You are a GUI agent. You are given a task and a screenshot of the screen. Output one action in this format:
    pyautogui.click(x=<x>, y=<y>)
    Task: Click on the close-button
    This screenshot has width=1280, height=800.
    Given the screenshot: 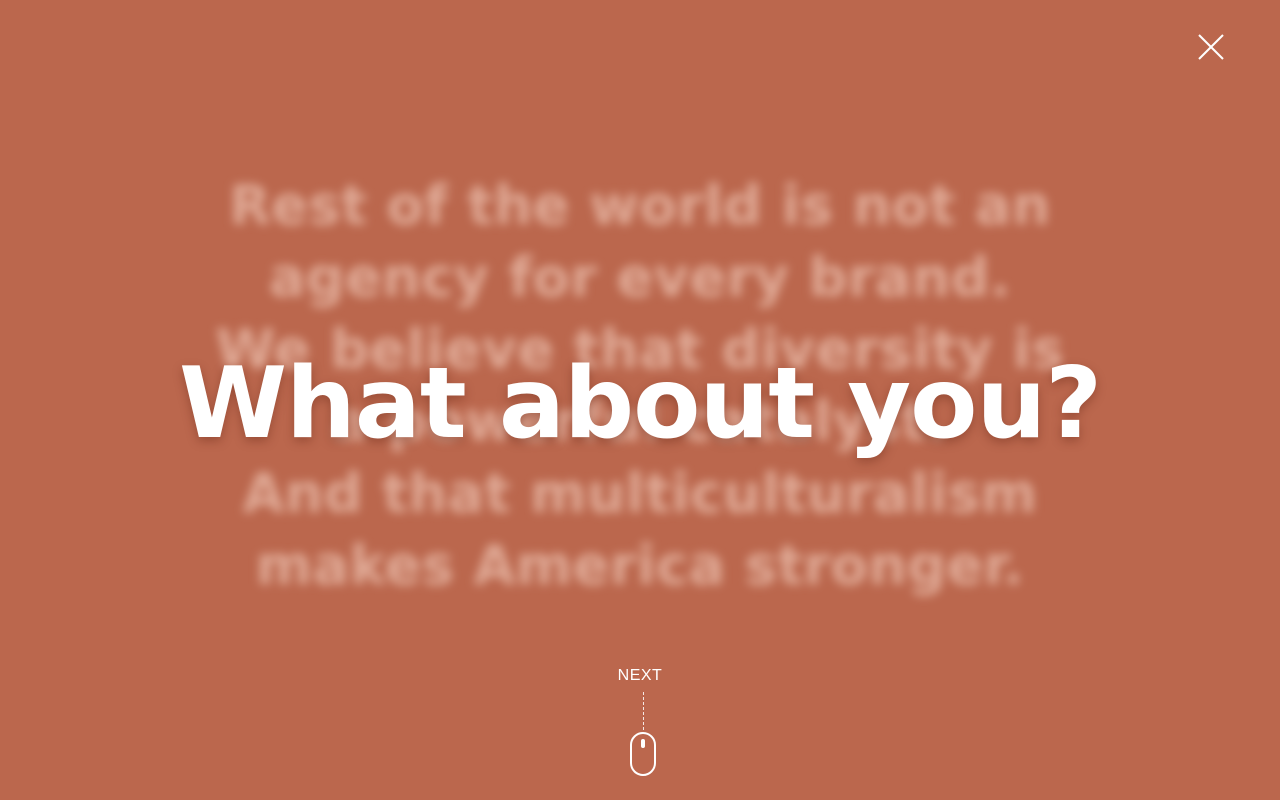 What is the action you would take?
    pyautogui.click(x=1211, y=47)
    